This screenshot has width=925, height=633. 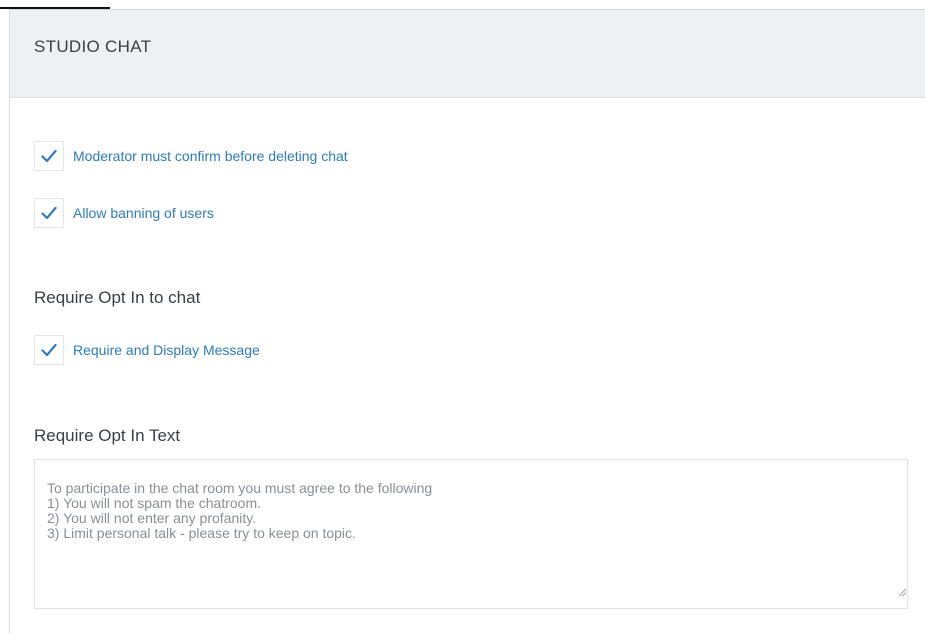 I want to click on opt-in-heading: Require Opt In to chat, so click(x=117, y=297).